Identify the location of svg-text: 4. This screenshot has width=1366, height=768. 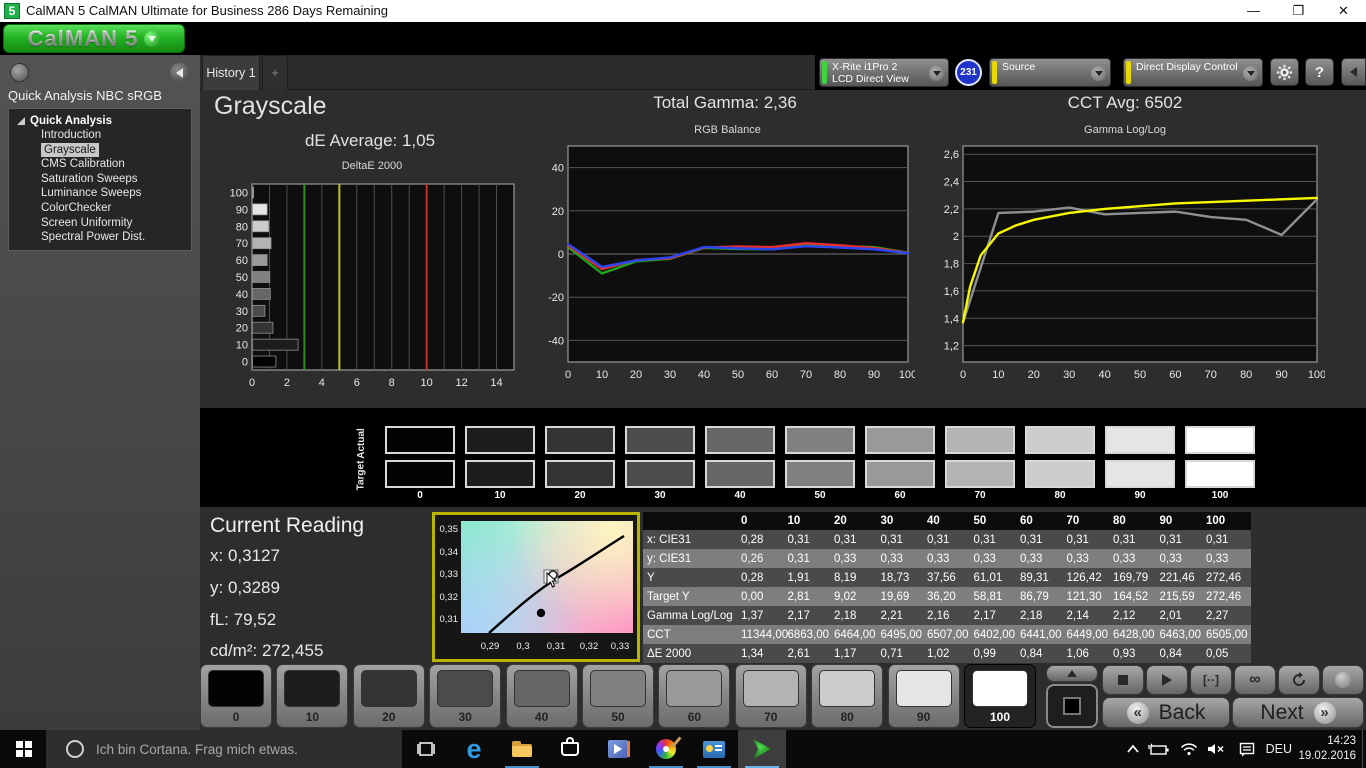
(322, 383).